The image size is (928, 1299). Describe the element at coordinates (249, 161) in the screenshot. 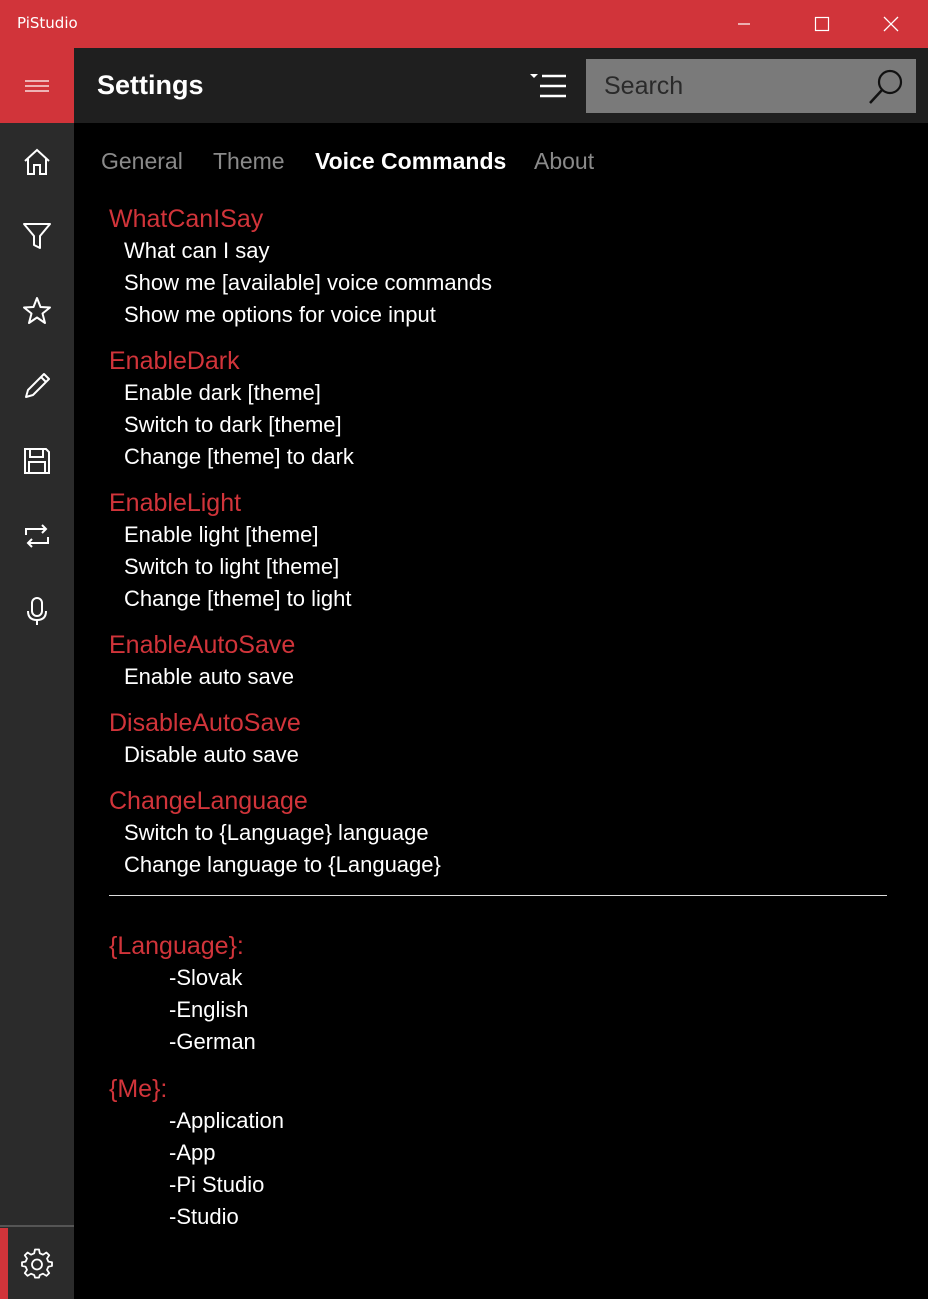

I see `tab-theme: Theme` at that location.